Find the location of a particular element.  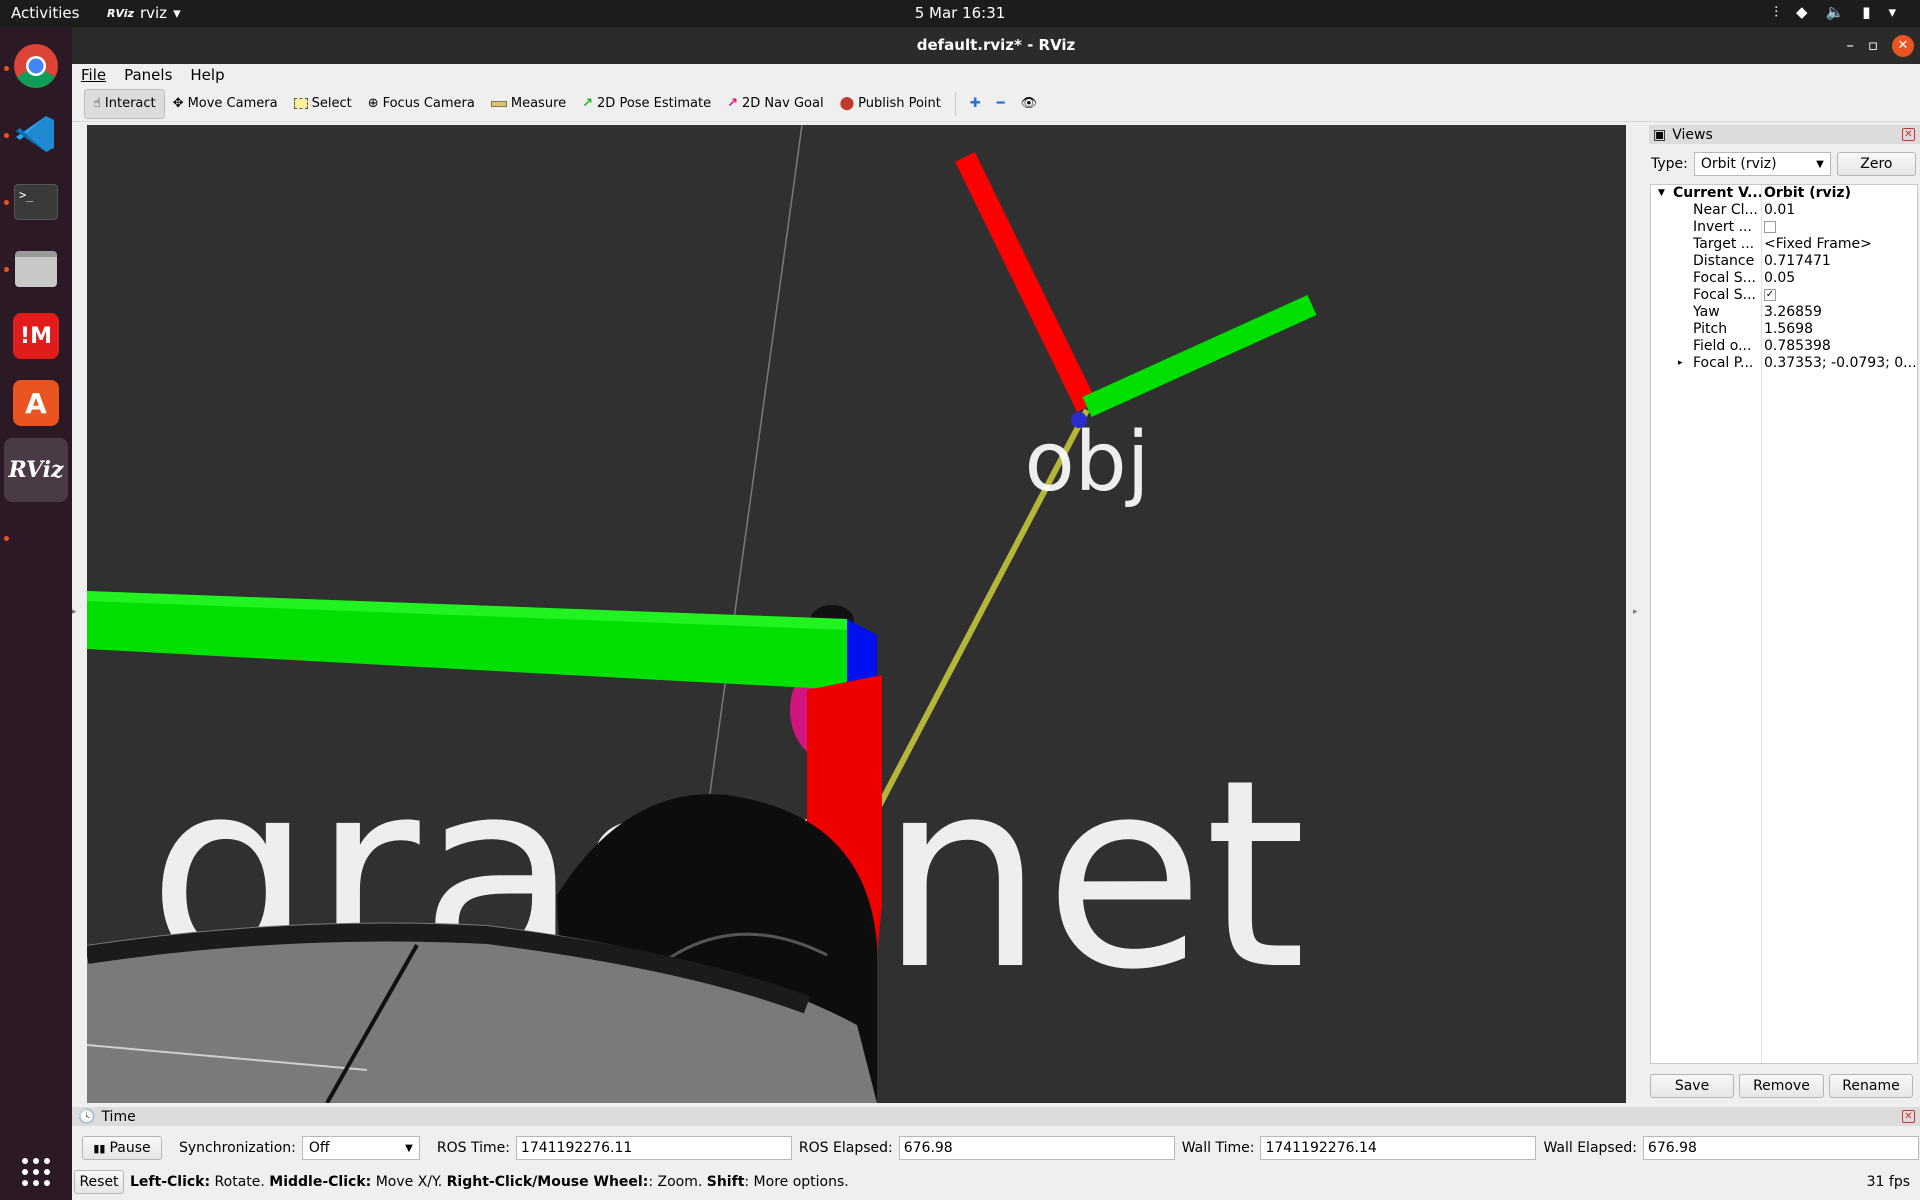

measure-tool: Measure is located at coordinates (528, 104).